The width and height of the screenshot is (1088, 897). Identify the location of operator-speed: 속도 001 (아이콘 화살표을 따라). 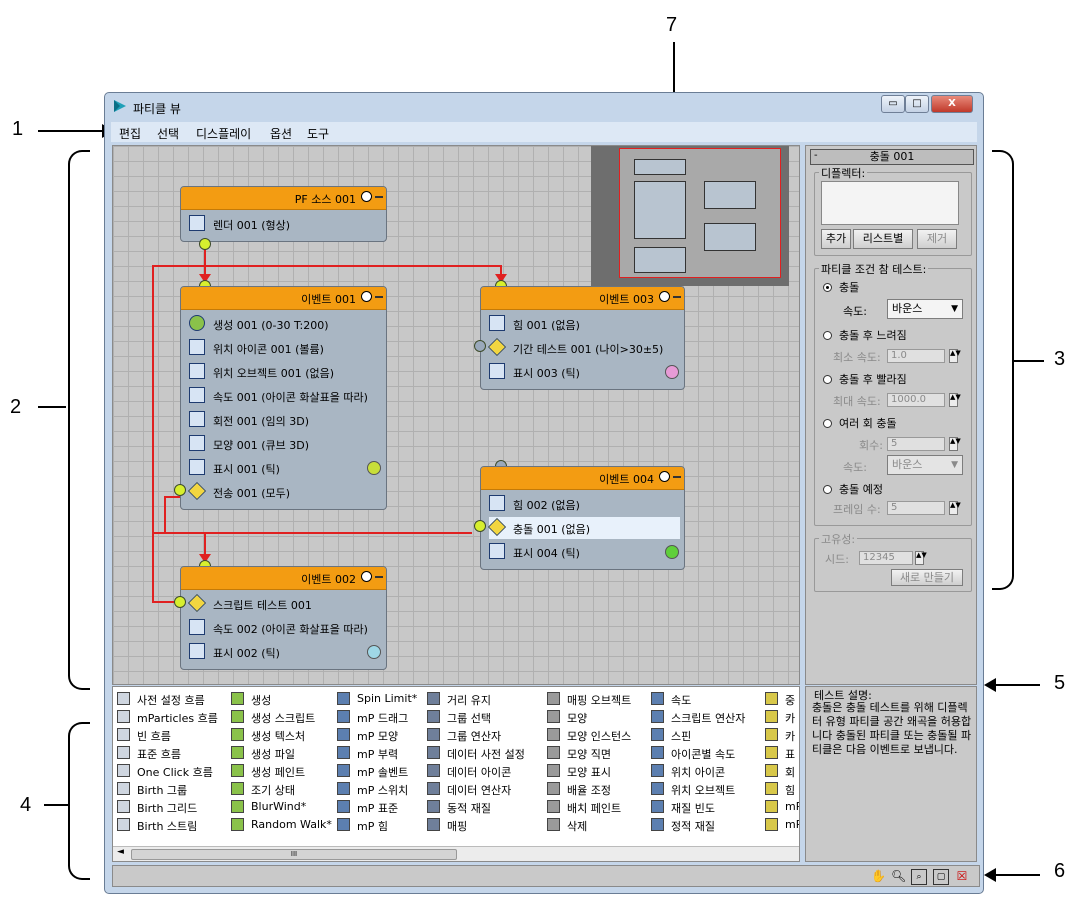
(285, 396).